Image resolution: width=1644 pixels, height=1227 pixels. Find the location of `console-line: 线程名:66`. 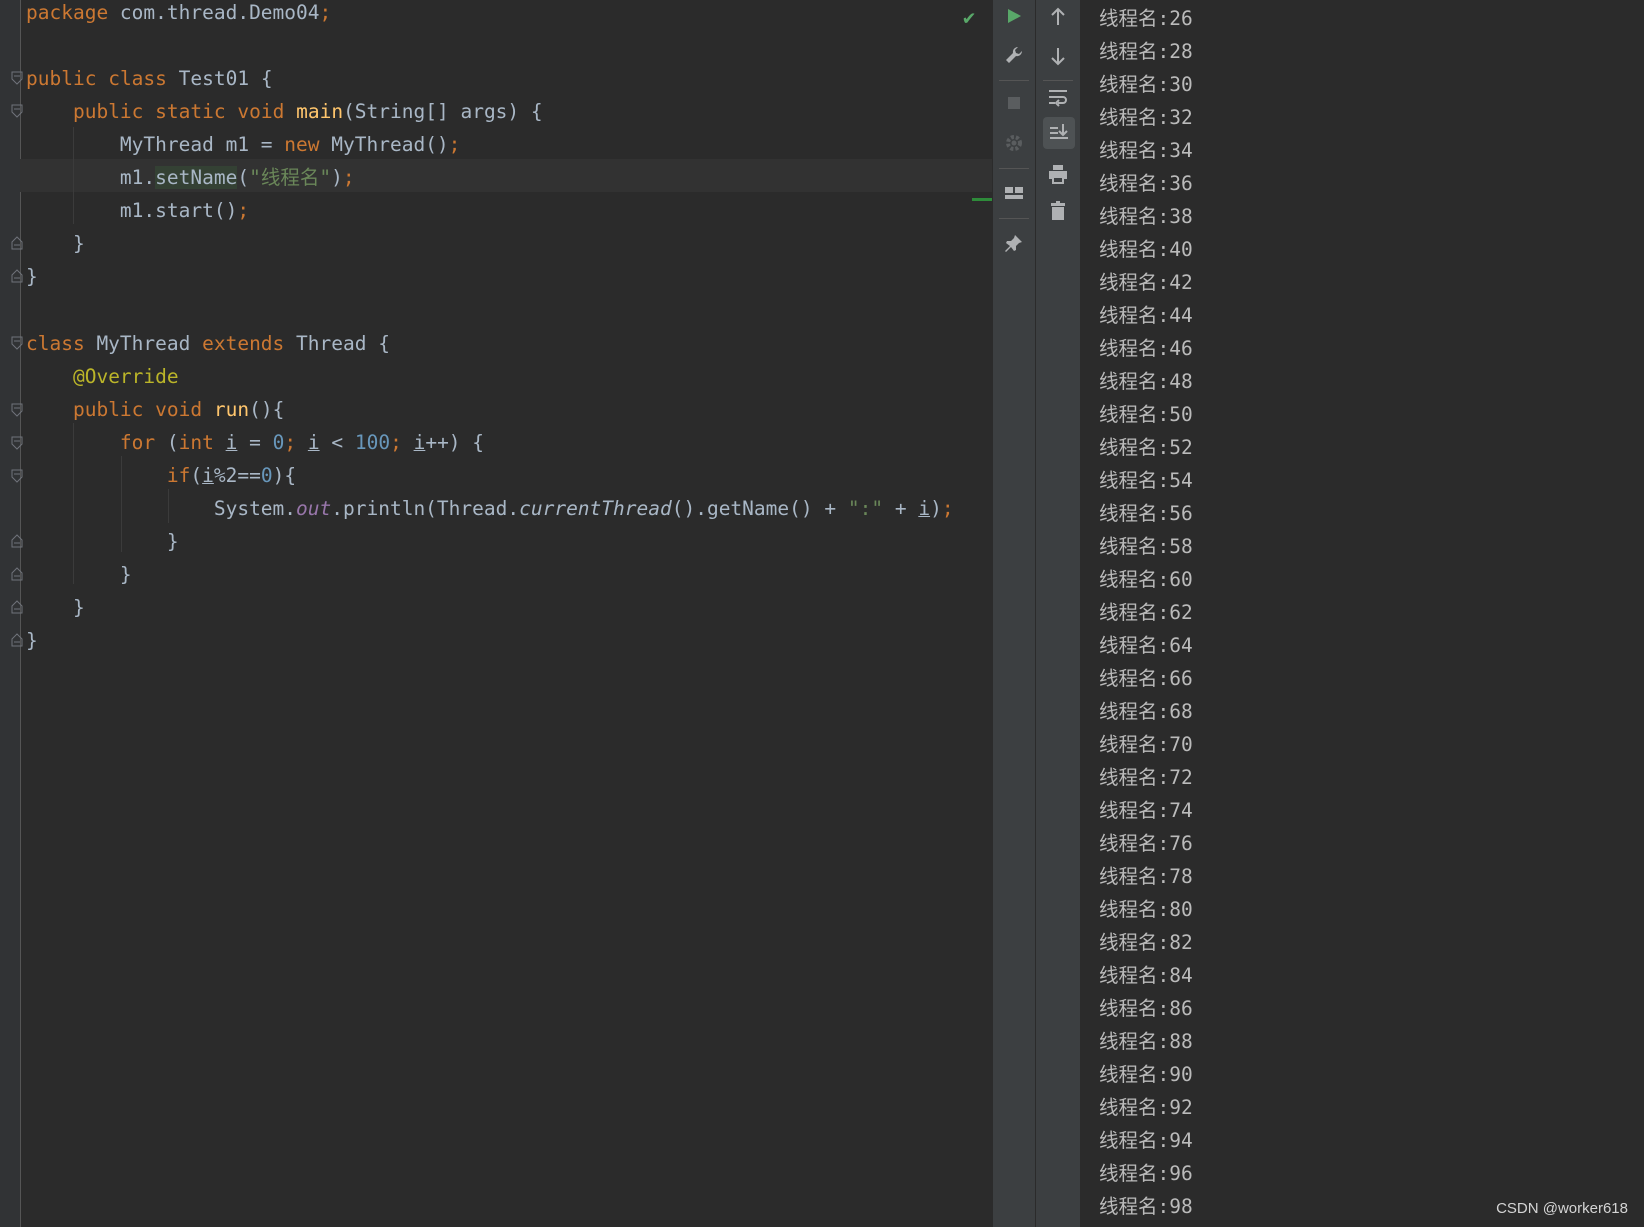

console-line: 线程名:66 is located at coordinates (1146, 678).